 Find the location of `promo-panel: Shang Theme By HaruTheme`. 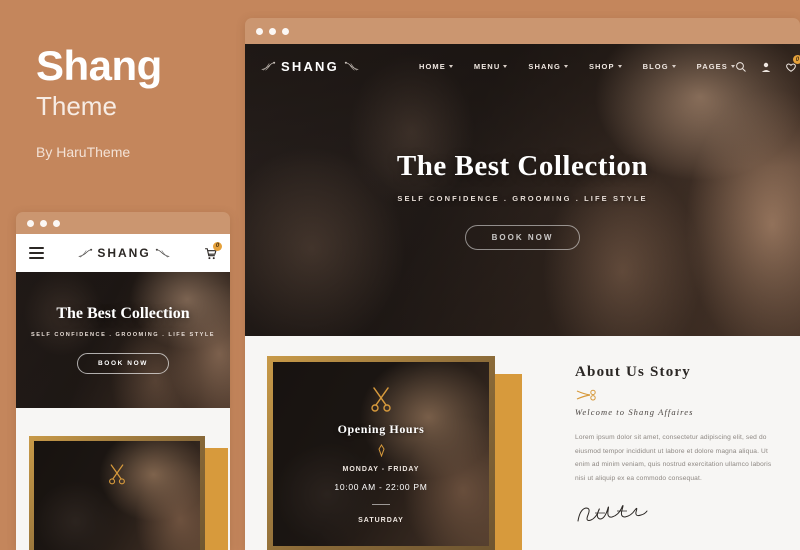

promo-panel: Shang Theme By HaruTheme is located at coordinates (136, 101).